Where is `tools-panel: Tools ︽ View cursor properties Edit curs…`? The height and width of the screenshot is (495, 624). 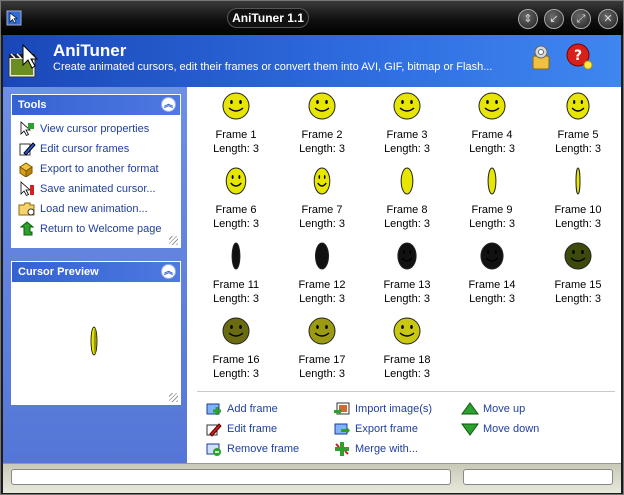 tools-panel: Tools ︽ View cursor properties Edit curs… is located at coordinates (96, 171).